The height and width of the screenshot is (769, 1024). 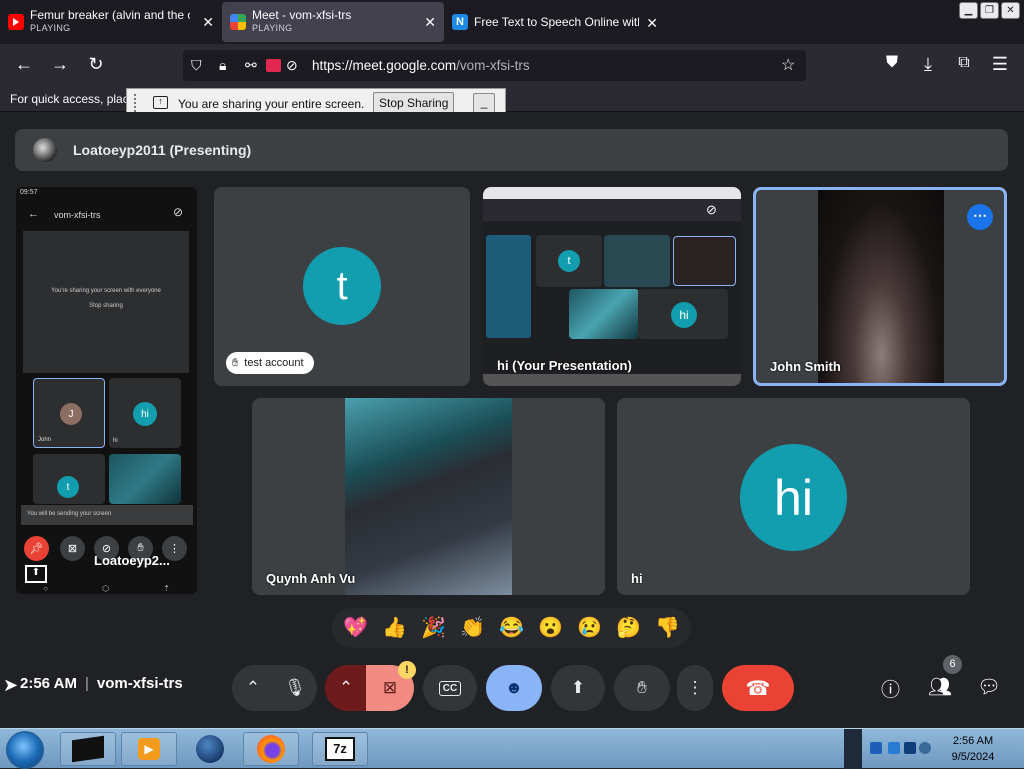 I want to click on video-options-button: ⌃, so click(x=346, y=688).